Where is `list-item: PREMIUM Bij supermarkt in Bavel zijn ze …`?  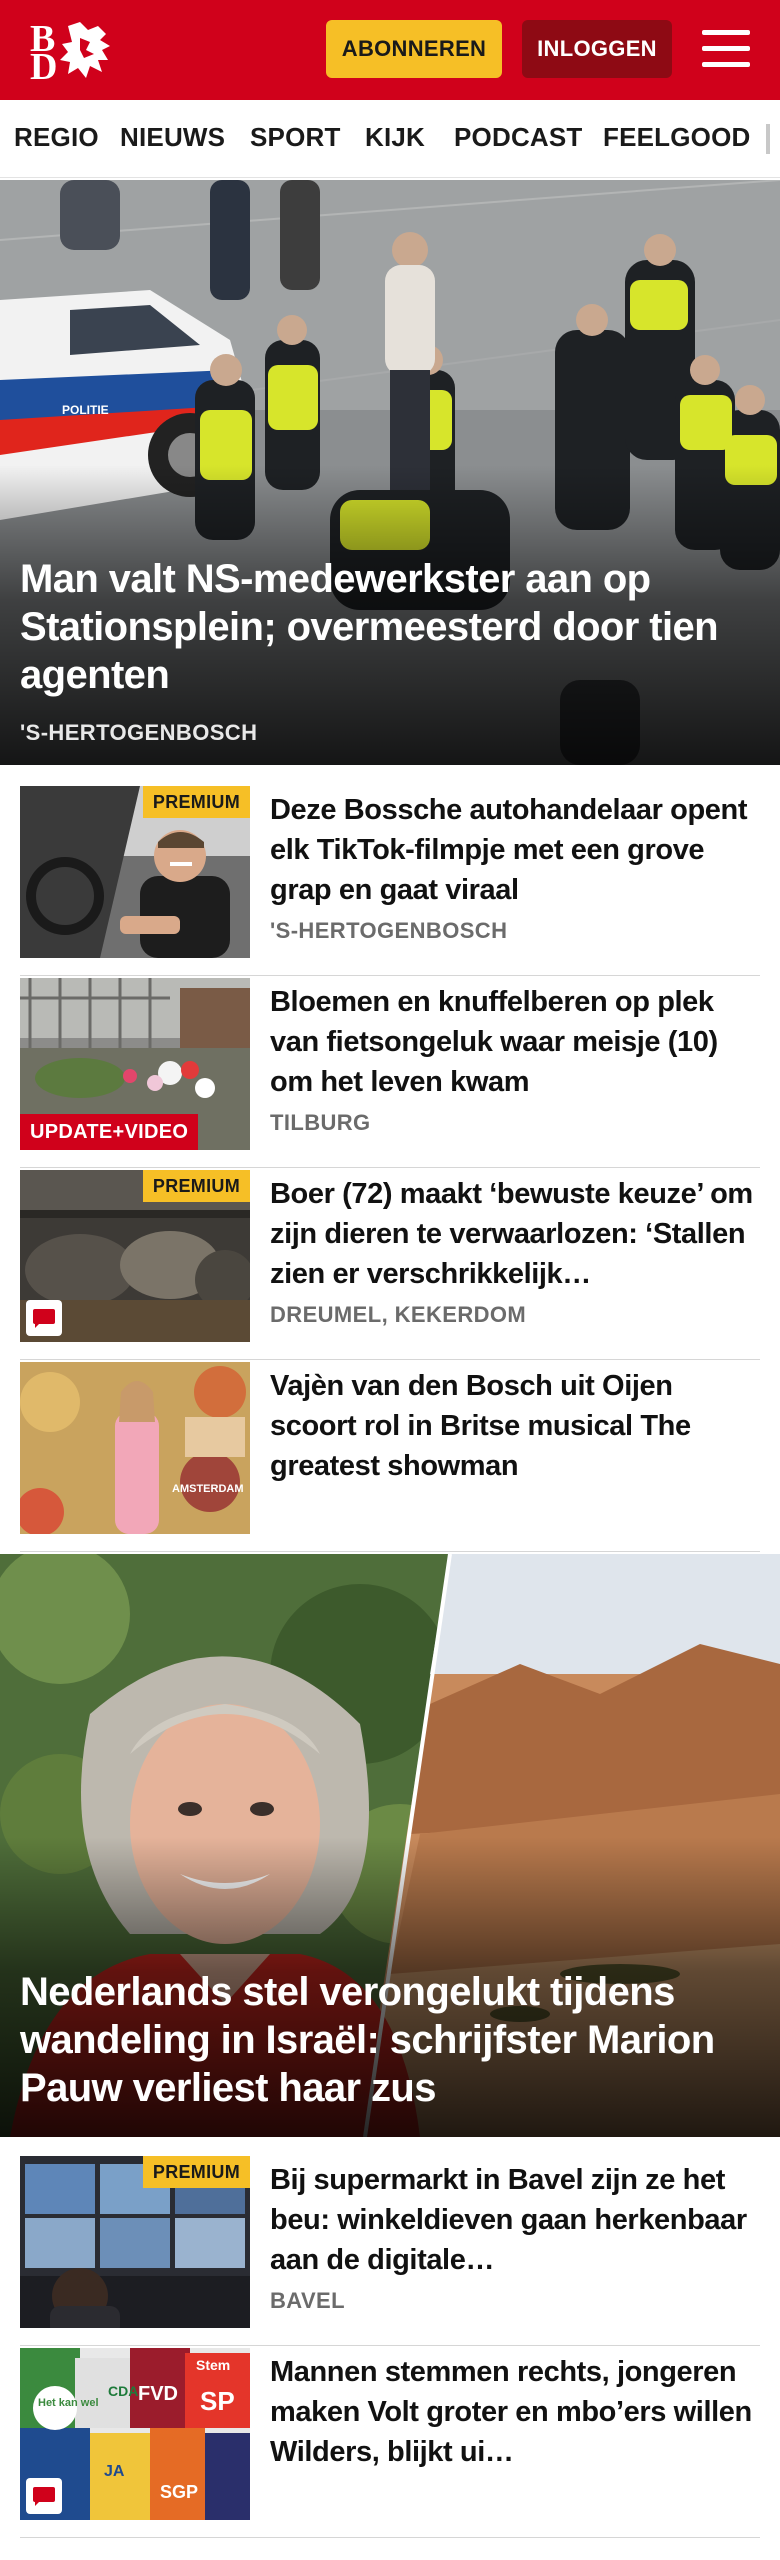
list-item: PREMIUM Bij supermarkt in Bavel zijn ze … is located at coordinates (390, 2251).